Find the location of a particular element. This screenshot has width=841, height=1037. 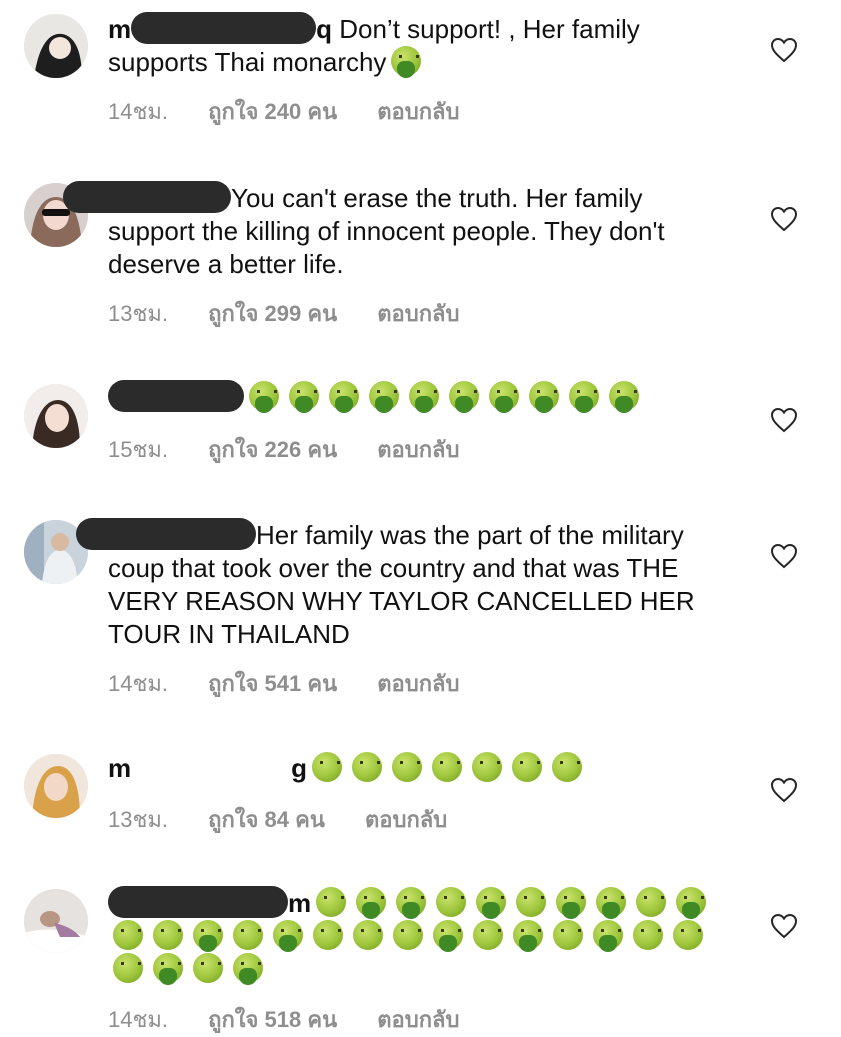

comment-meta: 14ชม. ถูกใจ 240 คน ตอบกลับ is located at coordinates (283, 111).